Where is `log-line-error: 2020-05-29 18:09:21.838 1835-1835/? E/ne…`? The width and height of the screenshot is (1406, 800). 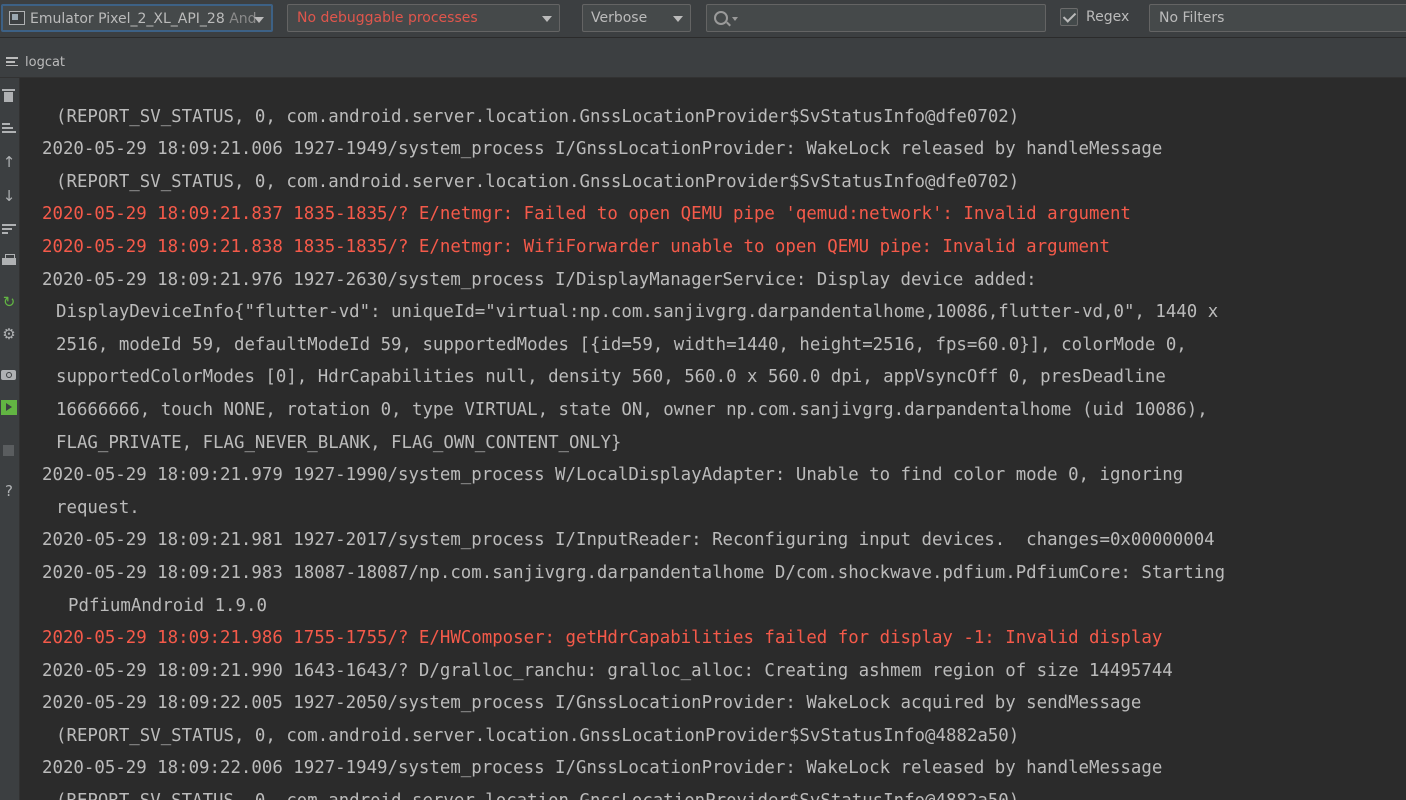 log-line-error: 2020-05-29 18:09:21.838 1835-1835/? E/ne… is located at coordinates (576, 246).